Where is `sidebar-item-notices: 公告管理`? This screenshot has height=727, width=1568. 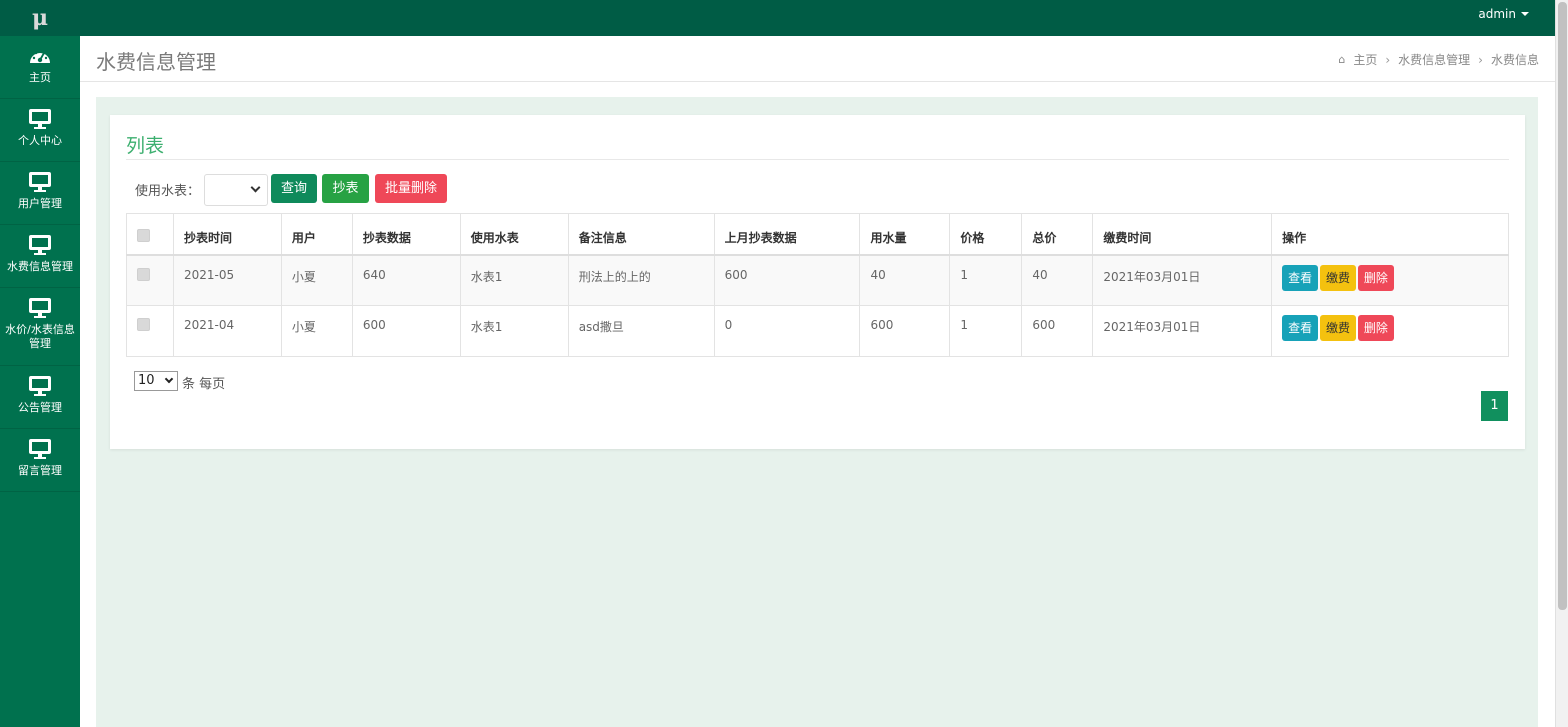
sidebar-item-notices: 公告管理 is located at coordinates (40, 397).